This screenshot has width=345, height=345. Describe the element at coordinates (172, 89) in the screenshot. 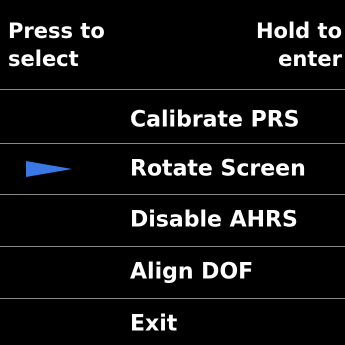

I see `header-divider` at that location.